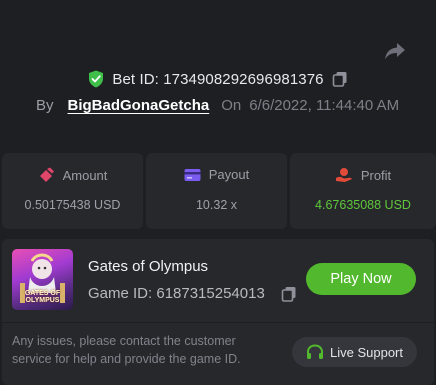 Image resolution: width=436 pixels, height=385 pixels. What do you see at coordinates (42, 297) in the screenshot?
I see `thumbnail-title: GATES OF OLYMPUS` at bounding box center [42, 297].